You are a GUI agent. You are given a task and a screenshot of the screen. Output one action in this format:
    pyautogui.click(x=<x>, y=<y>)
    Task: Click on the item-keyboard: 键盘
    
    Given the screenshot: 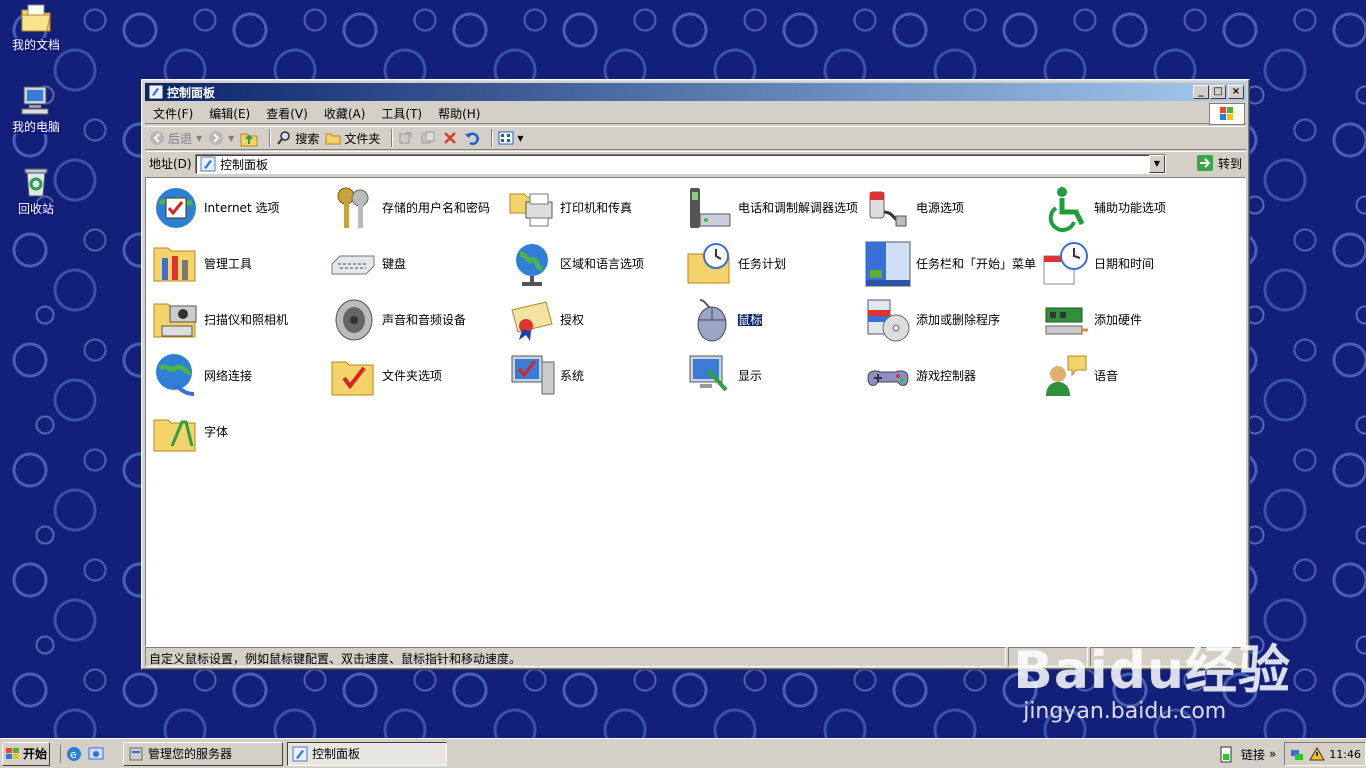 What is the action you would take?
    pyautogui.click(x=419, y=264)
    